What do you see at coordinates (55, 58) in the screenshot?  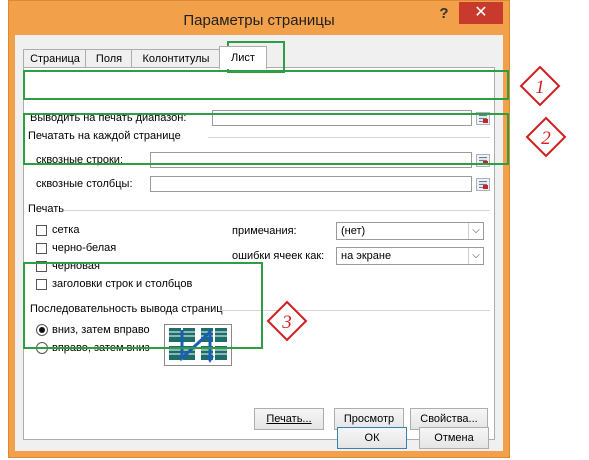 I see `tab-page: Страница` at bounding box center [55, 58].